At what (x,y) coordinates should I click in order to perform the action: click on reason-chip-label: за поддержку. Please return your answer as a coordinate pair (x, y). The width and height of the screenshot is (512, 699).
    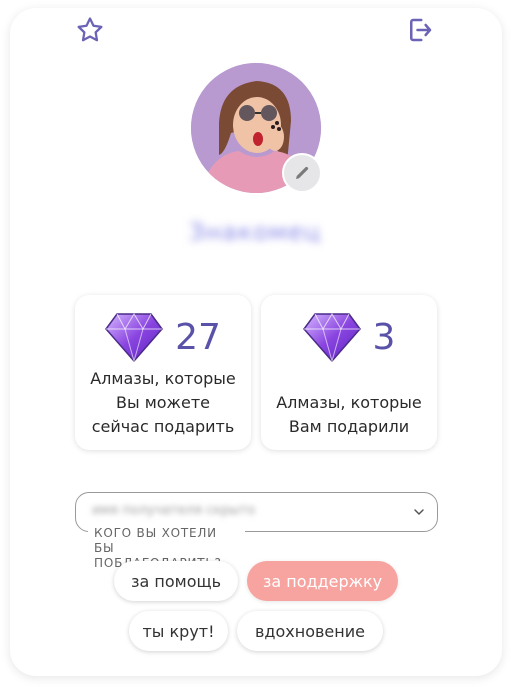
    Looking at the image, I should click on (322, 581).